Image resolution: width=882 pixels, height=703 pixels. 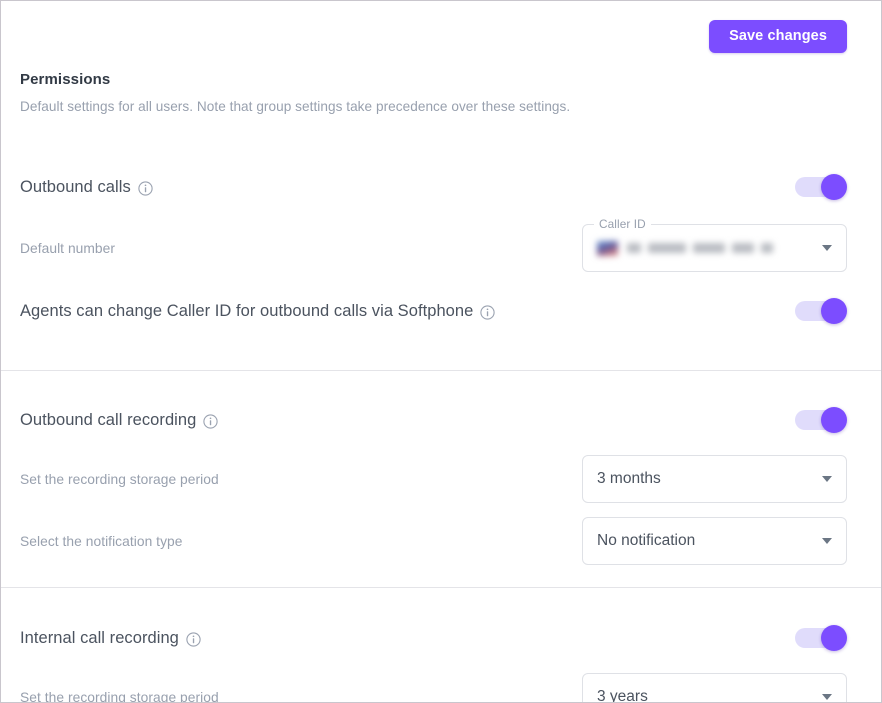 I want to click on row-internal-call-recording-left: Internal call recording, so click(x=407, y=638).